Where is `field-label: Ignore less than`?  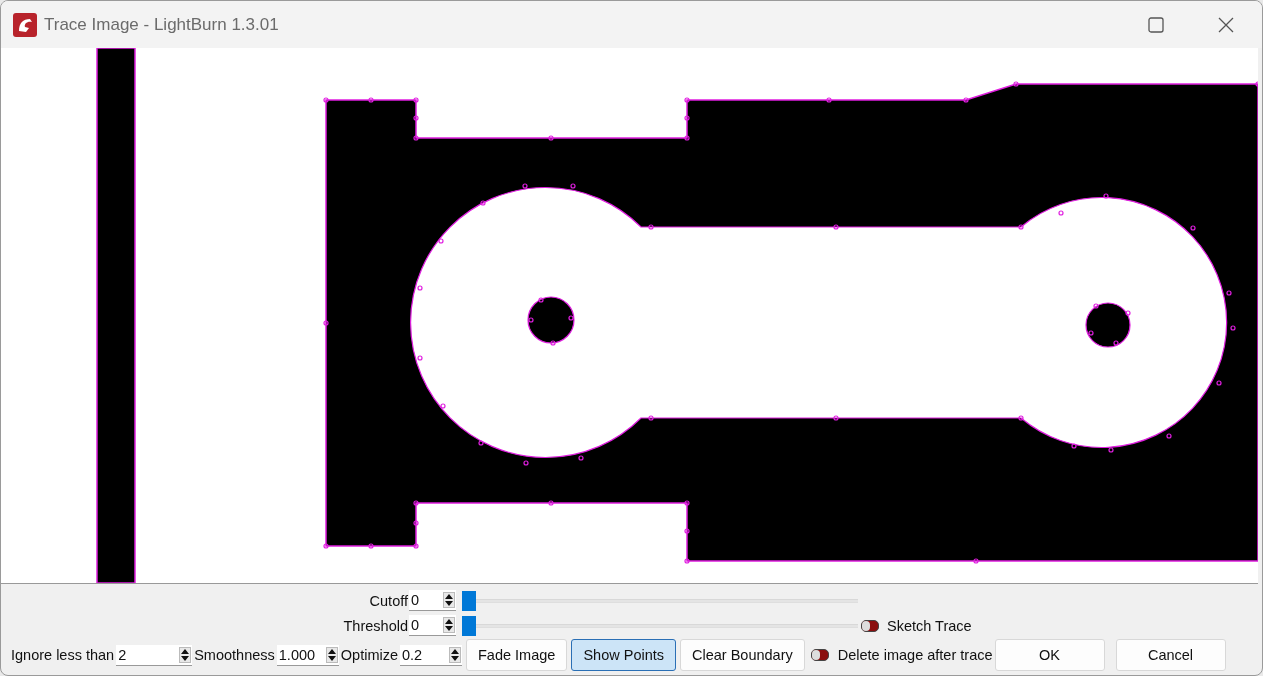 field-label: Ignore less than is located at coordinates (63, 655).